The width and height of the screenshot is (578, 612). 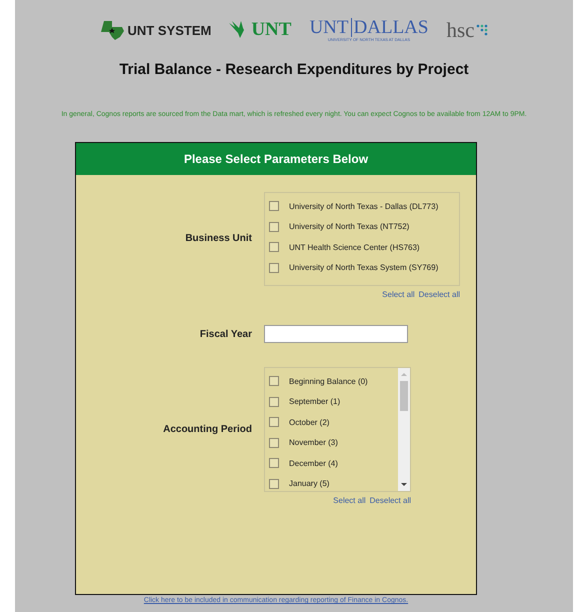 What do you see at coordinates (363, 206) in the screenshot?
I see `option-label: University of North Texas - Dallas (DL773)` at bounding box center [363, 206].